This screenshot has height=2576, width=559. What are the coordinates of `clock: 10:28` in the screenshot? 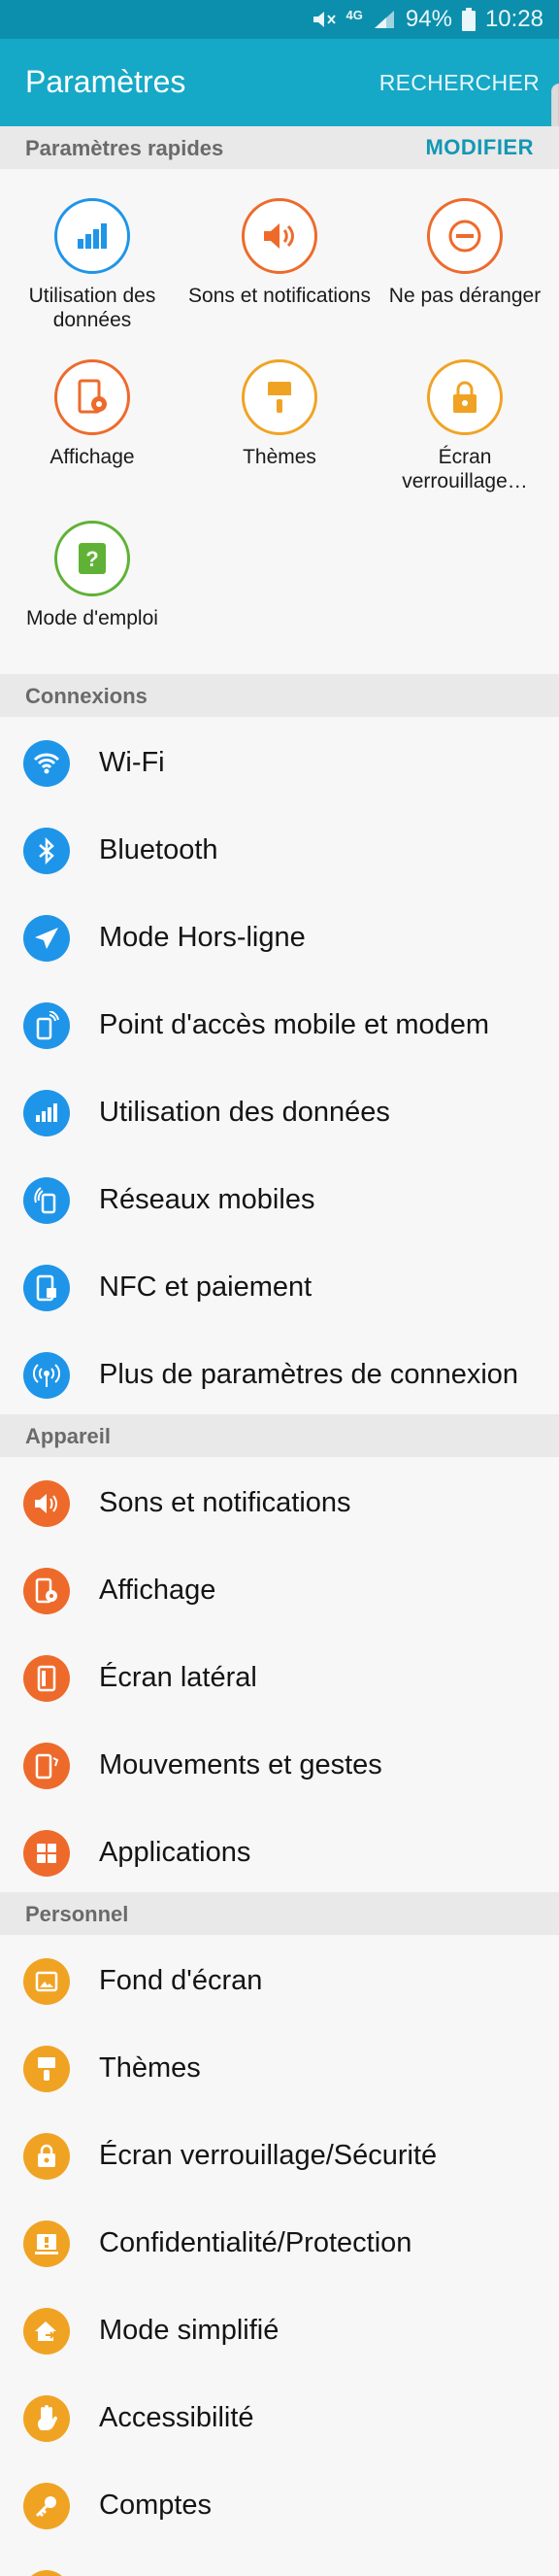 It's located at (514, 19).